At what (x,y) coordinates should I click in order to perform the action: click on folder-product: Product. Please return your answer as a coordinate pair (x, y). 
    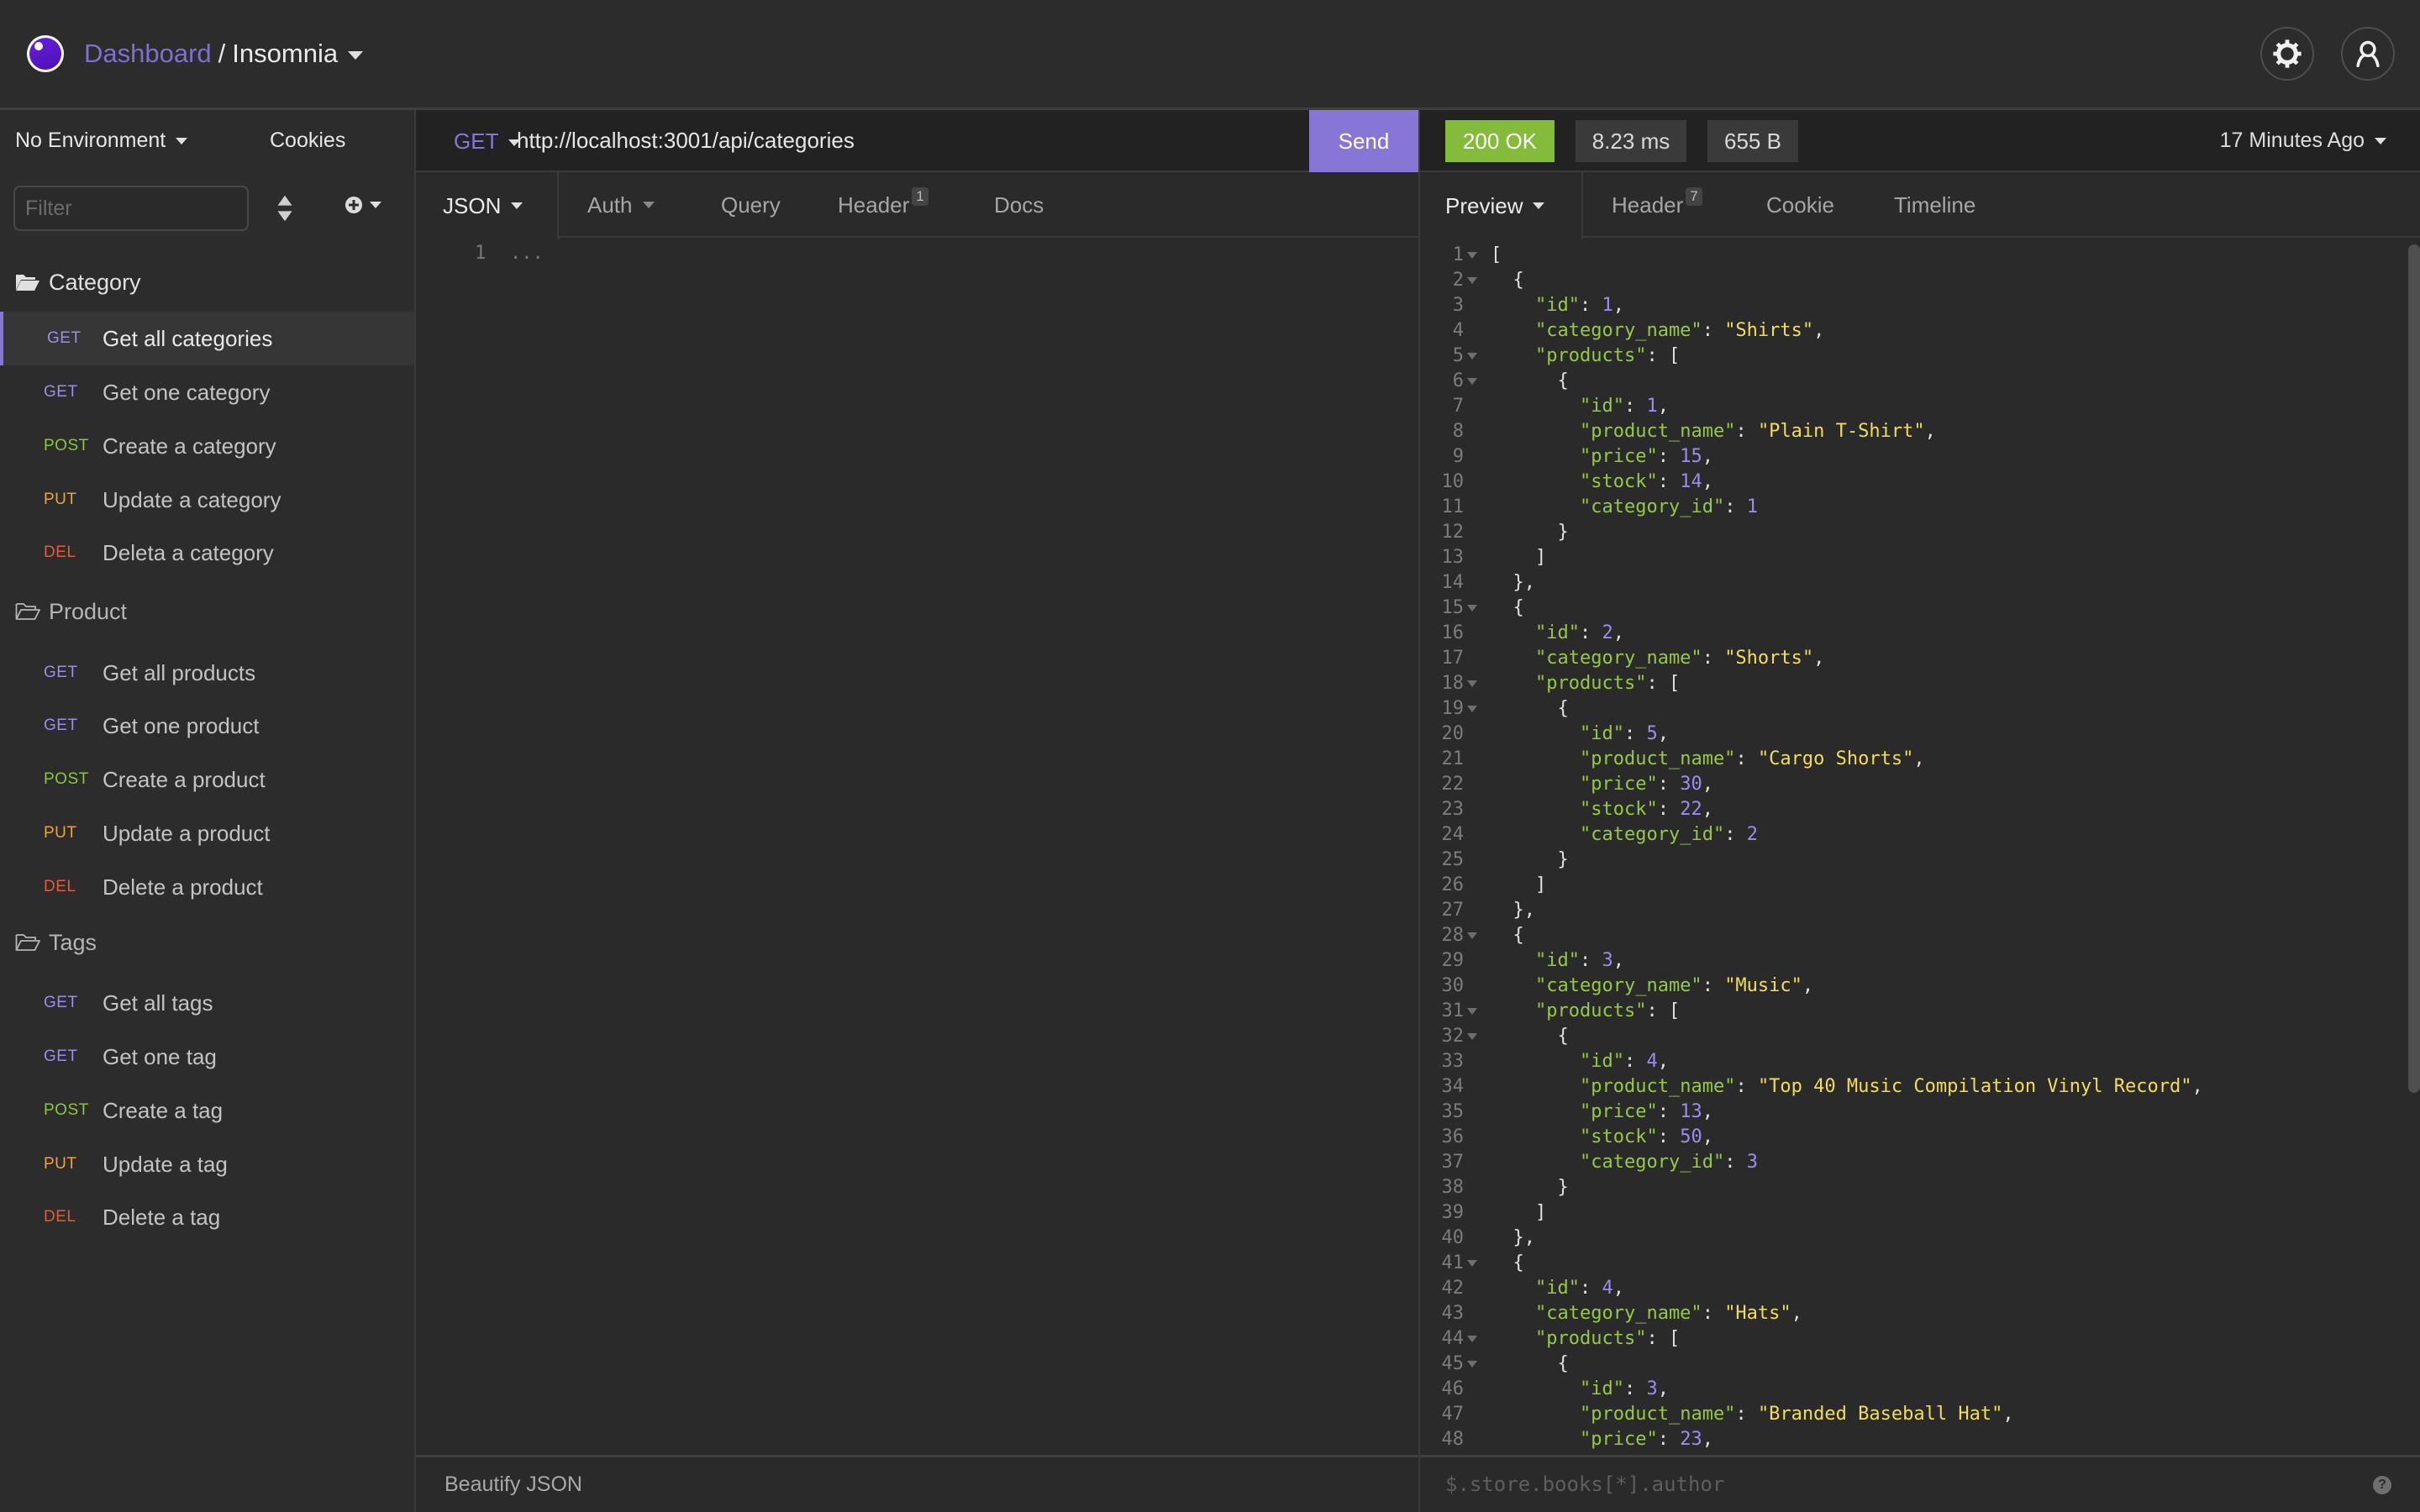
    Looking at the image, I should click on (71, 611).